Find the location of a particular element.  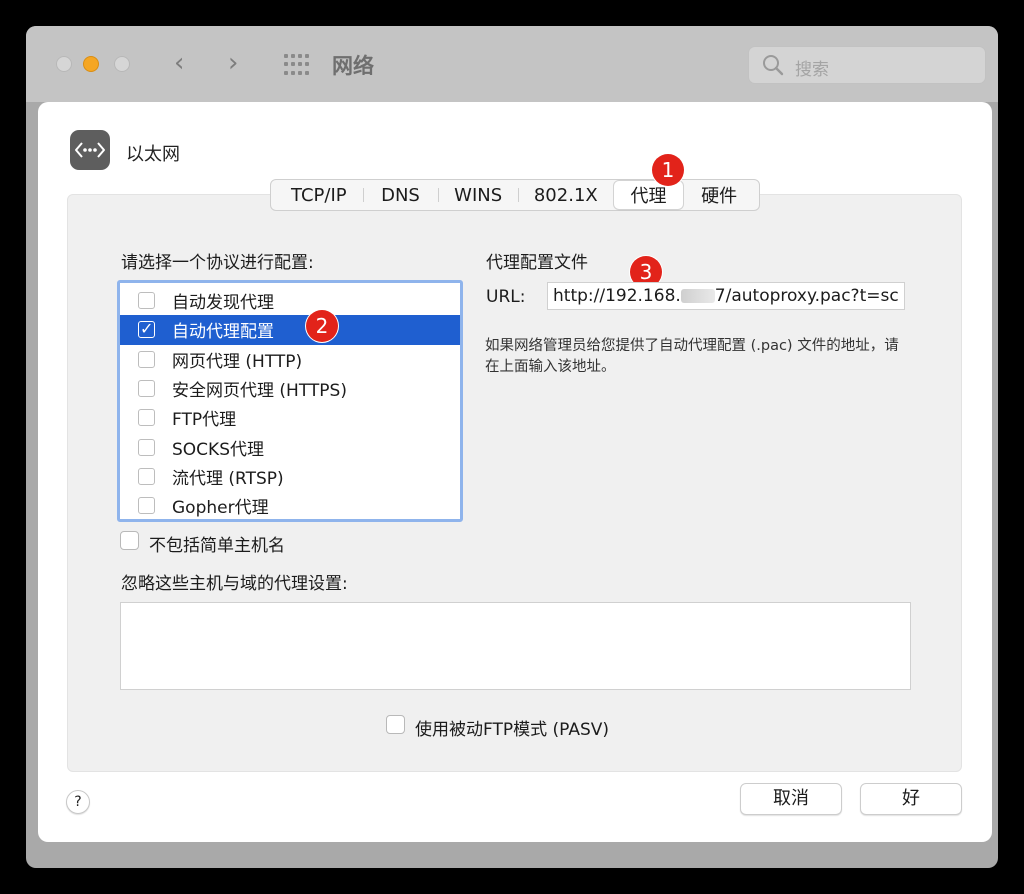

annotation-badge-1: 1 is located at coordinates (668, 170).